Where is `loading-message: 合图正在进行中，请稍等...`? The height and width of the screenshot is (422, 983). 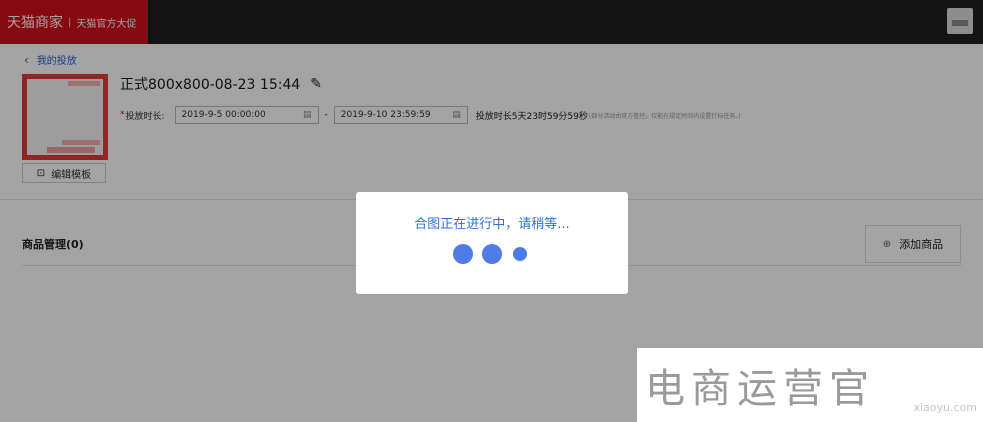
loading-message: 合图正在进行中，请稍等... is located at coordinates (492, 224).